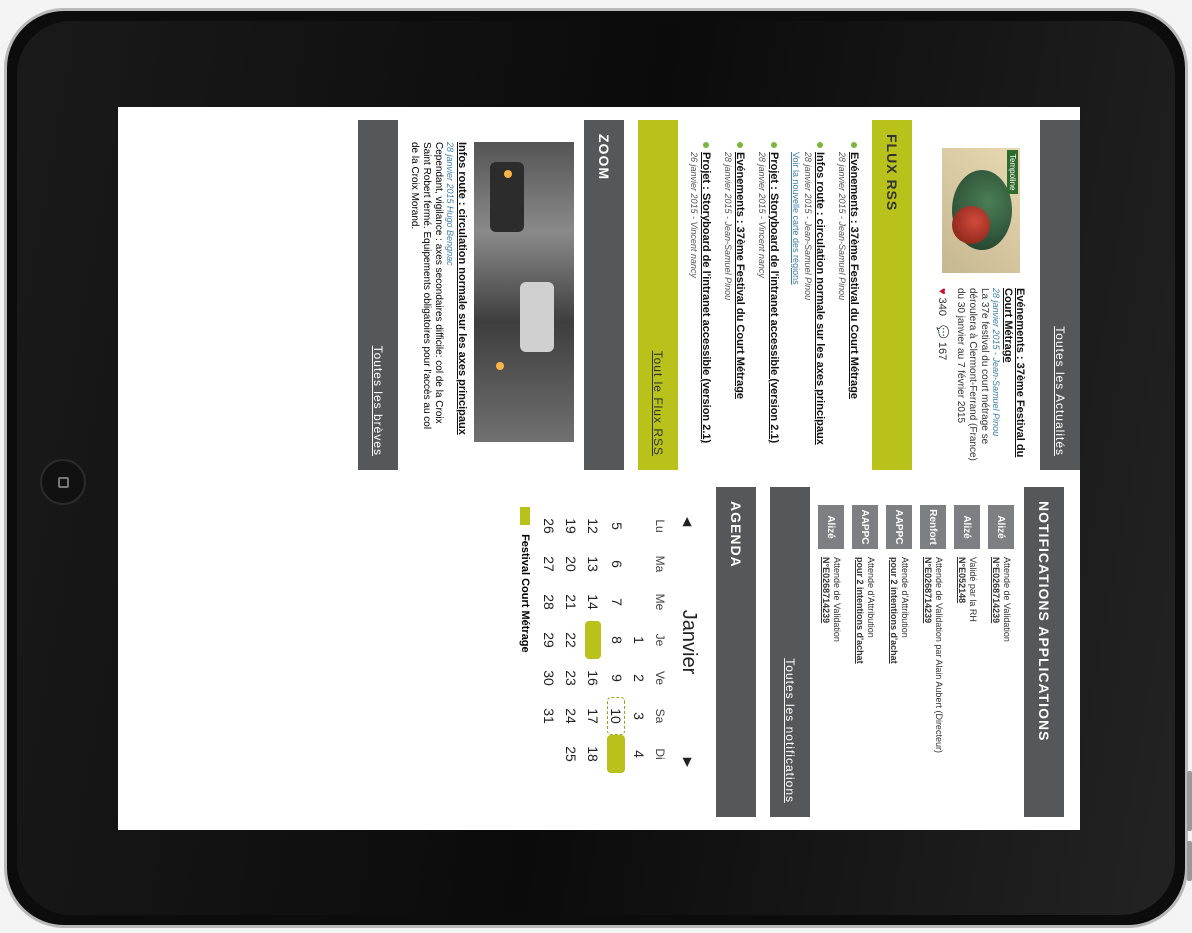  I want to click on calendar-day: 30, so click(549, 678).